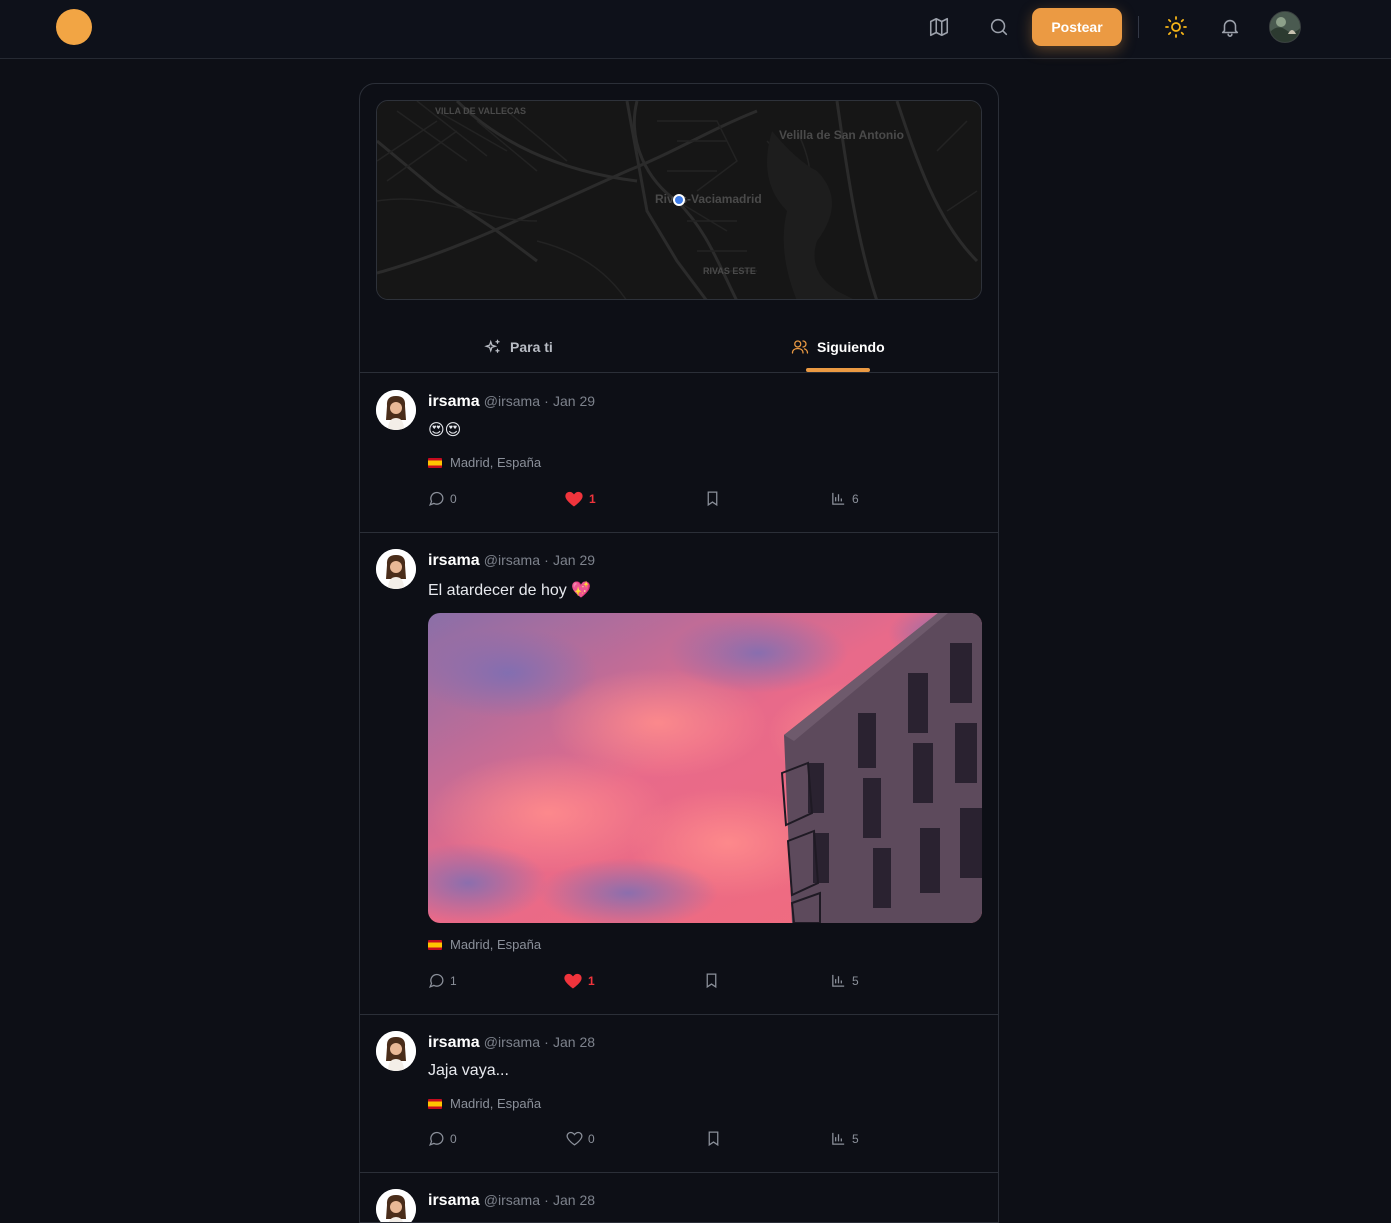 The width and height of the screenshot is (1391, 1223). I want to click on sparkles-icon, so click(492, 346).